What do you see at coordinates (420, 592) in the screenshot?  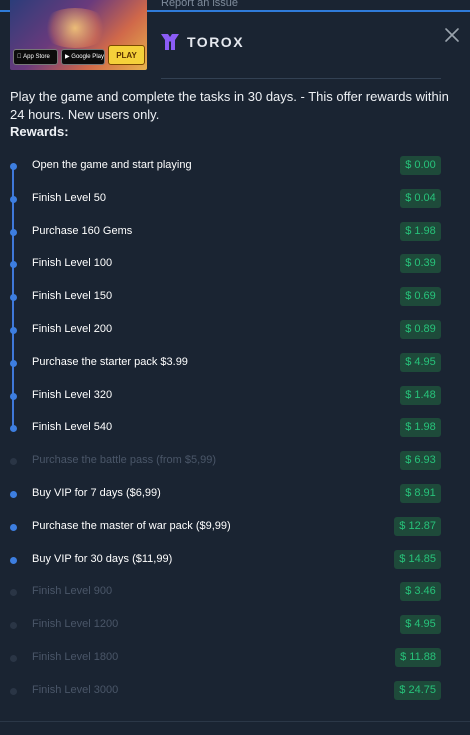 I see `reward-amount: $ 3.46` at bounding box center [420, 592].